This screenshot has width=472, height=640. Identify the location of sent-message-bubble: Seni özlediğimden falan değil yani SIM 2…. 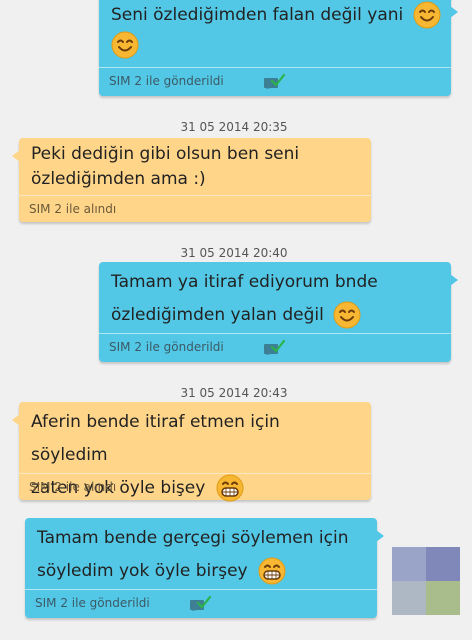
(278, 48).